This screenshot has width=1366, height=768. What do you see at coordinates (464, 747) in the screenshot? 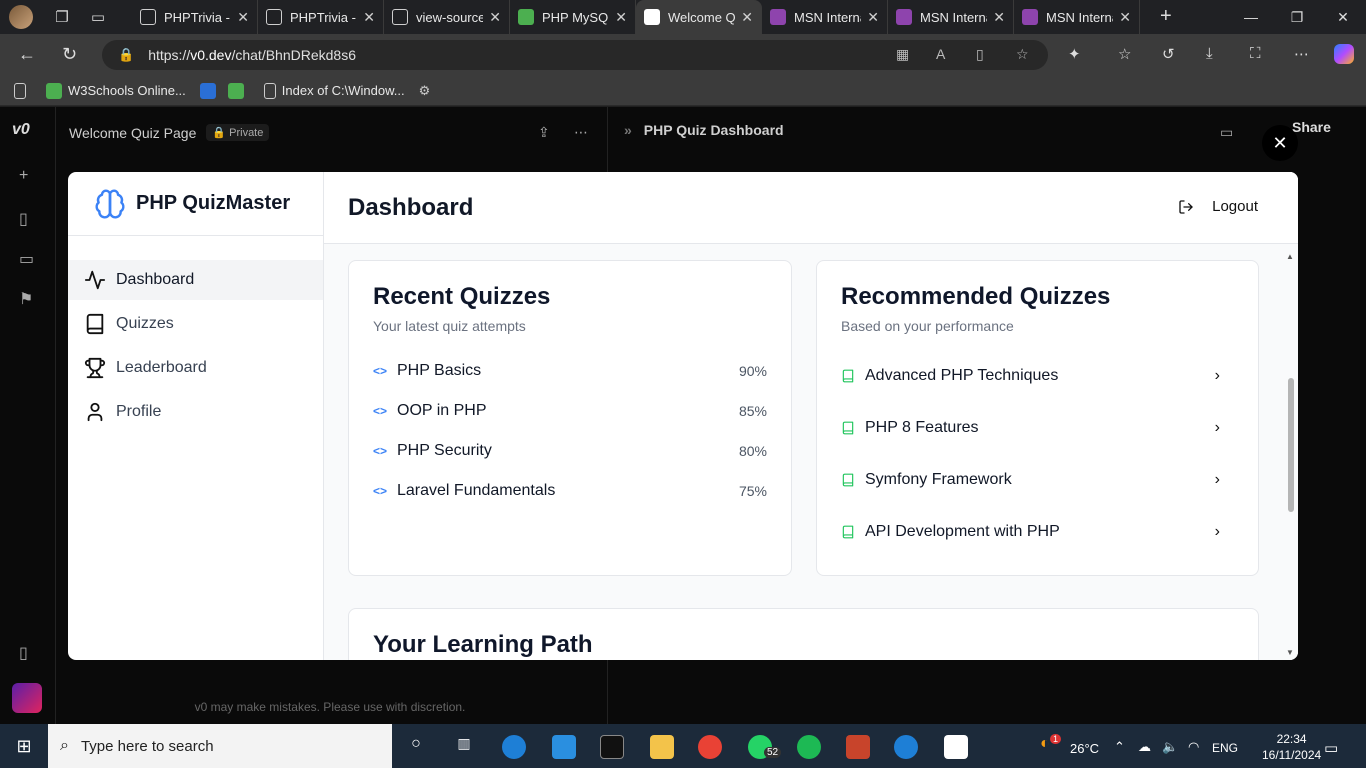
I see `task-view-icon: ▥` at bounding box center [464, 747].